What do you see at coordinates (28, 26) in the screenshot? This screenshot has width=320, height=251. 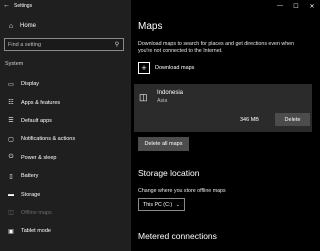 I see `home-label: Home` at bounding box center [28, 26].